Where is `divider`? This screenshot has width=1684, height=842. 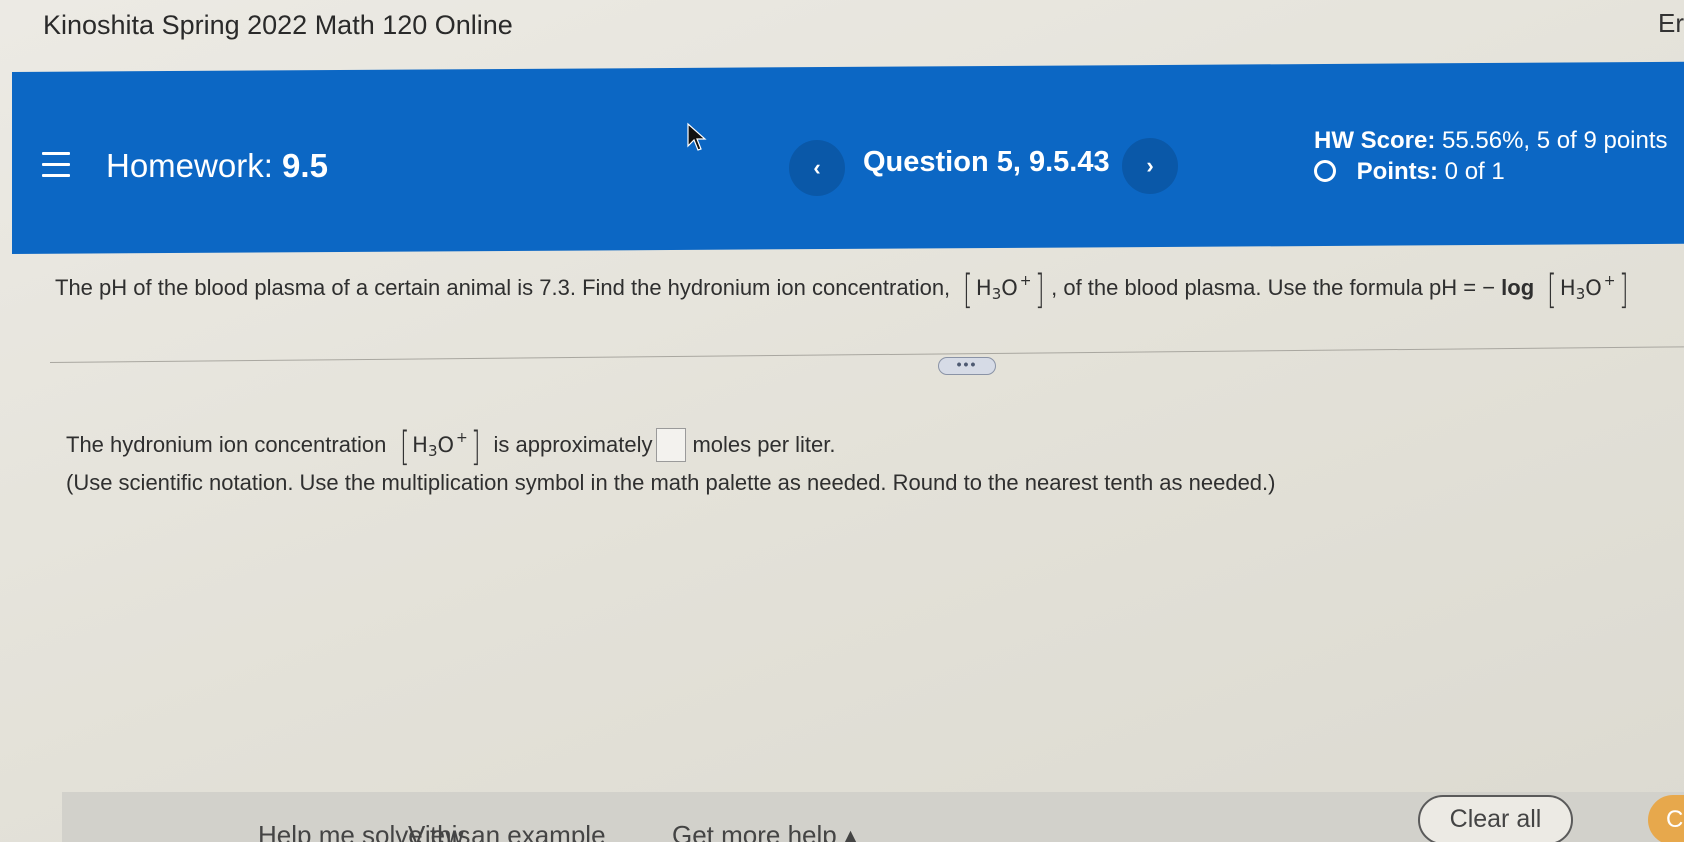
divider is located at coordinates (866, 354).